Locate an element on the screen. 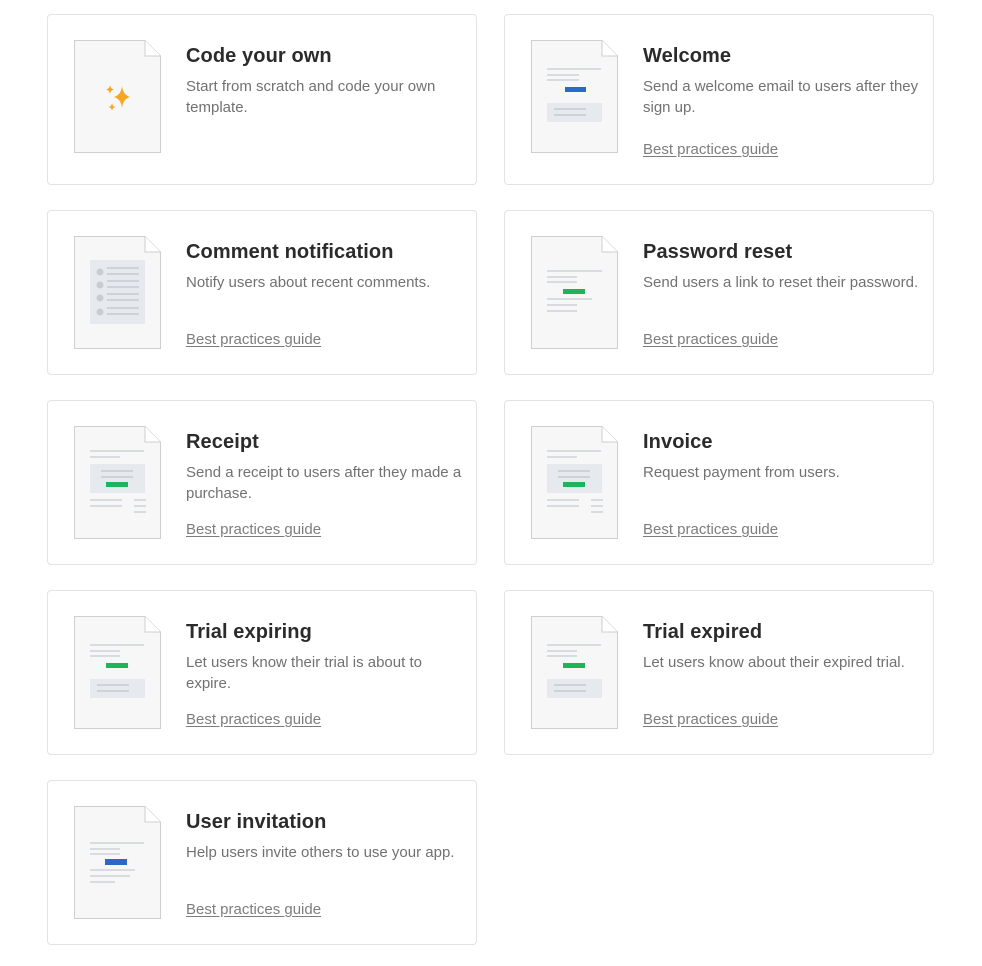 The image size is (982, 966). trial-expired-doc-icon is located at coordinates (575, 673).